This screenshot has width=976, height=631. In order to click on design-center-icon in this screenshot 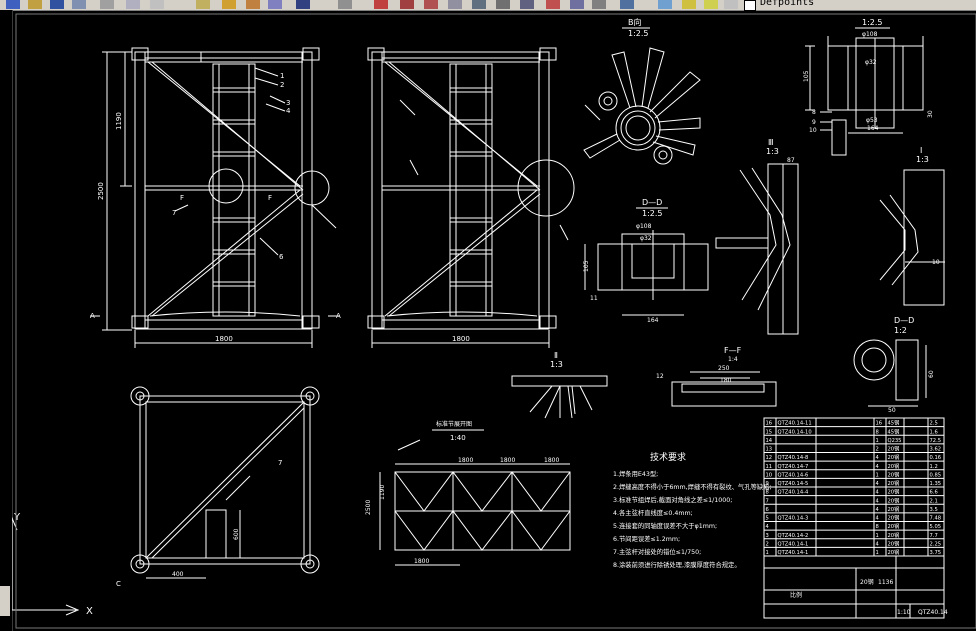, I will do `click(577, 4)`.